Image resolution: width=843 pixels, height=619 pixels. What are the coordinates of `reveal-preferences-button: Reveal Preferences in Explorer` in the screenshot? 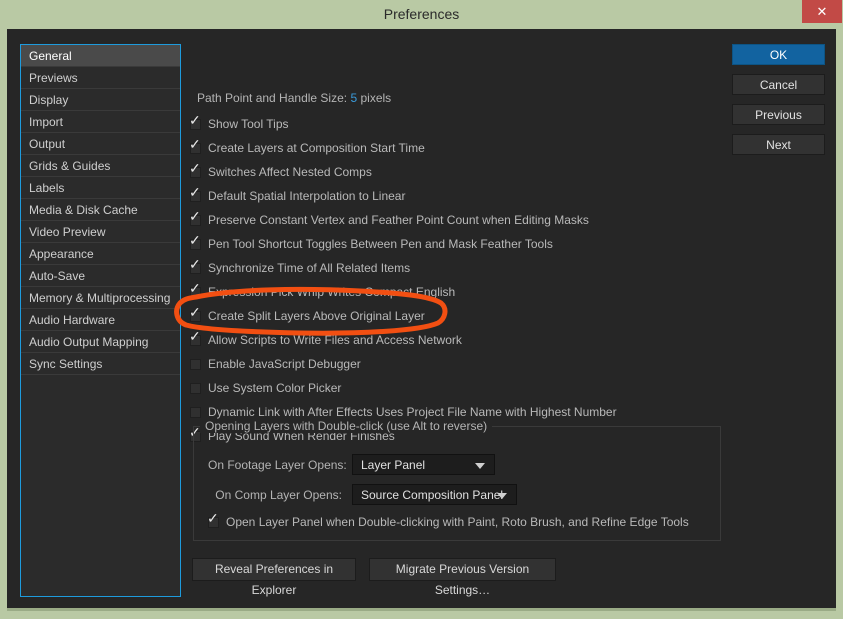 It's located at (274, 577).